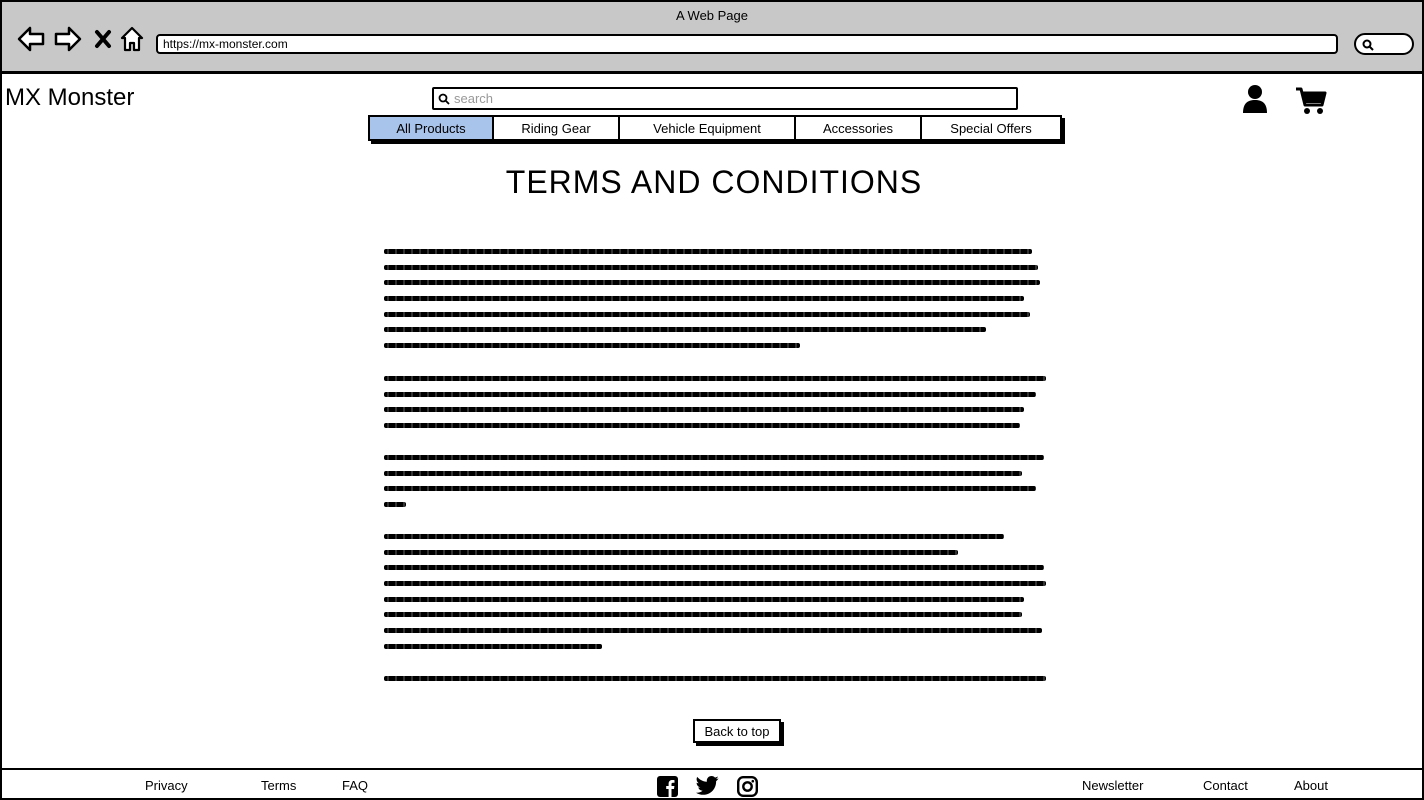 The height and width of the screenshot is (800, 1424). Describe the element at coordinates (708, 128) in the screenshot. I see `tab-vehicle-equipment: Vehicle Equipment` at that location.